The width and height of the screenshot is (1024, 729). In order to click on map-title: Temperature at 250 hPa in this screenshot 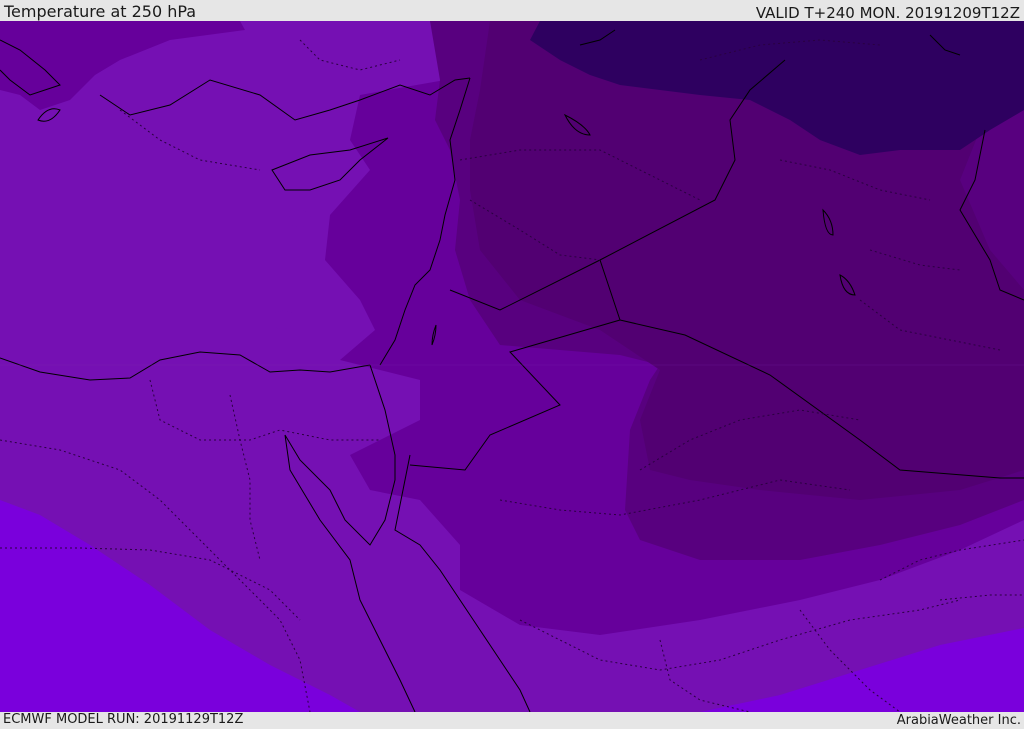, I will do `click(100, 11)`.